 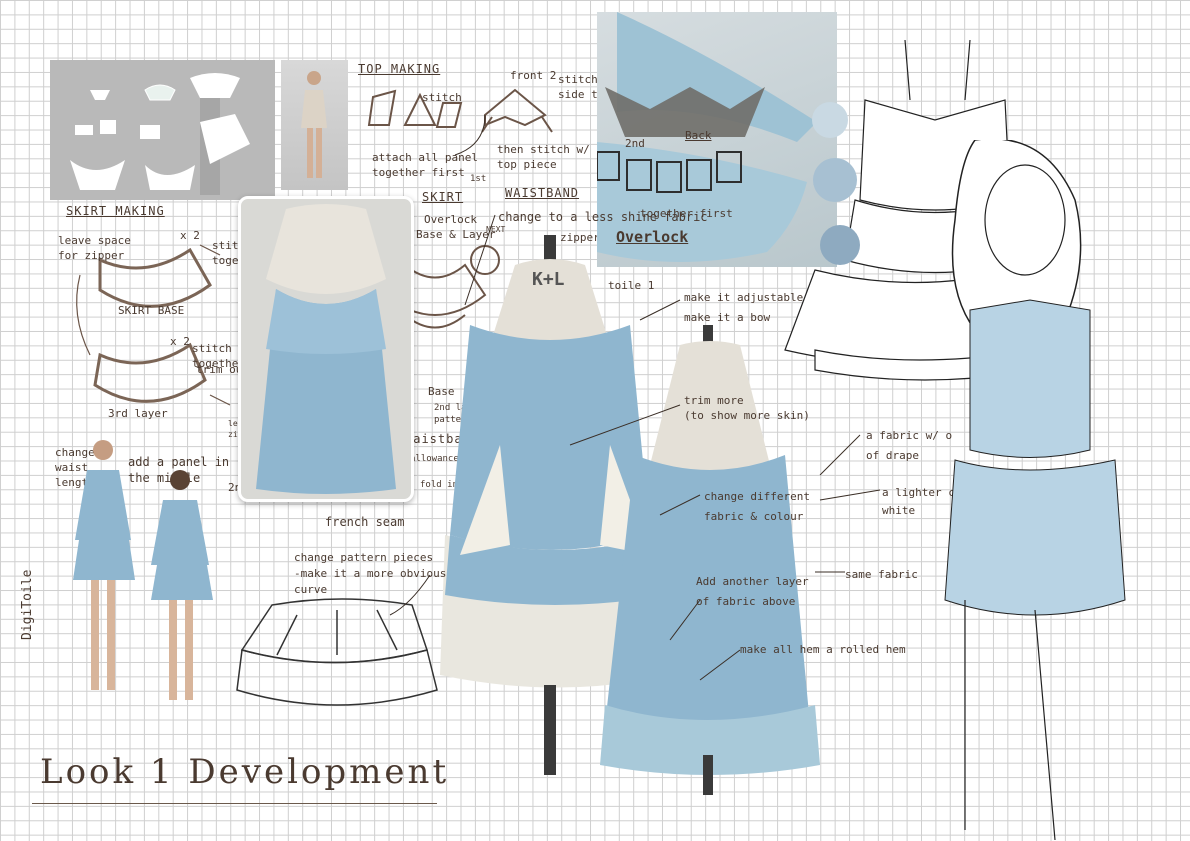 What do you see at coordinates (27, 604) in the screenshot?
I see `digitoile-label: DigiToile` at bounding box center [27, 604].